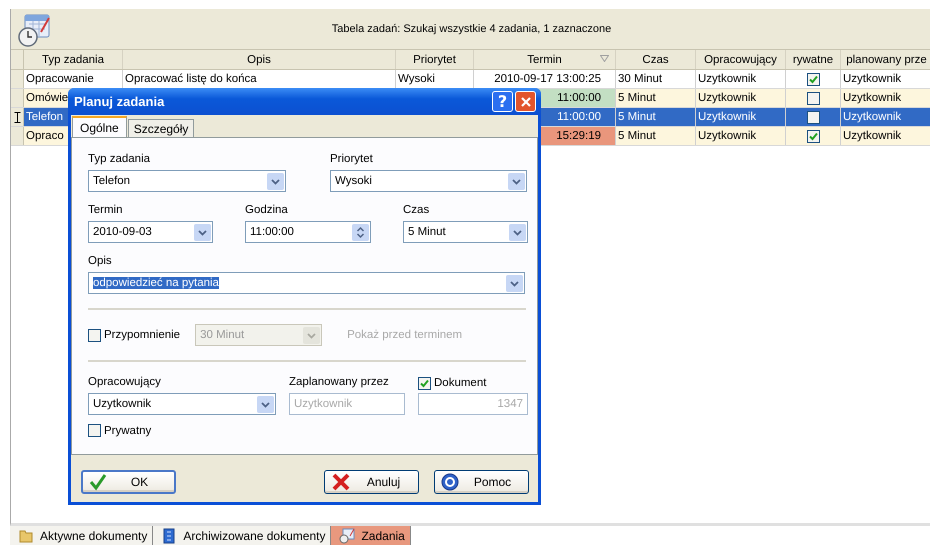 This screenshot has width=930, height=545. Describe the element at coordinates (106, 211) in the screenshot. I see `field-label: Termin` at that location.